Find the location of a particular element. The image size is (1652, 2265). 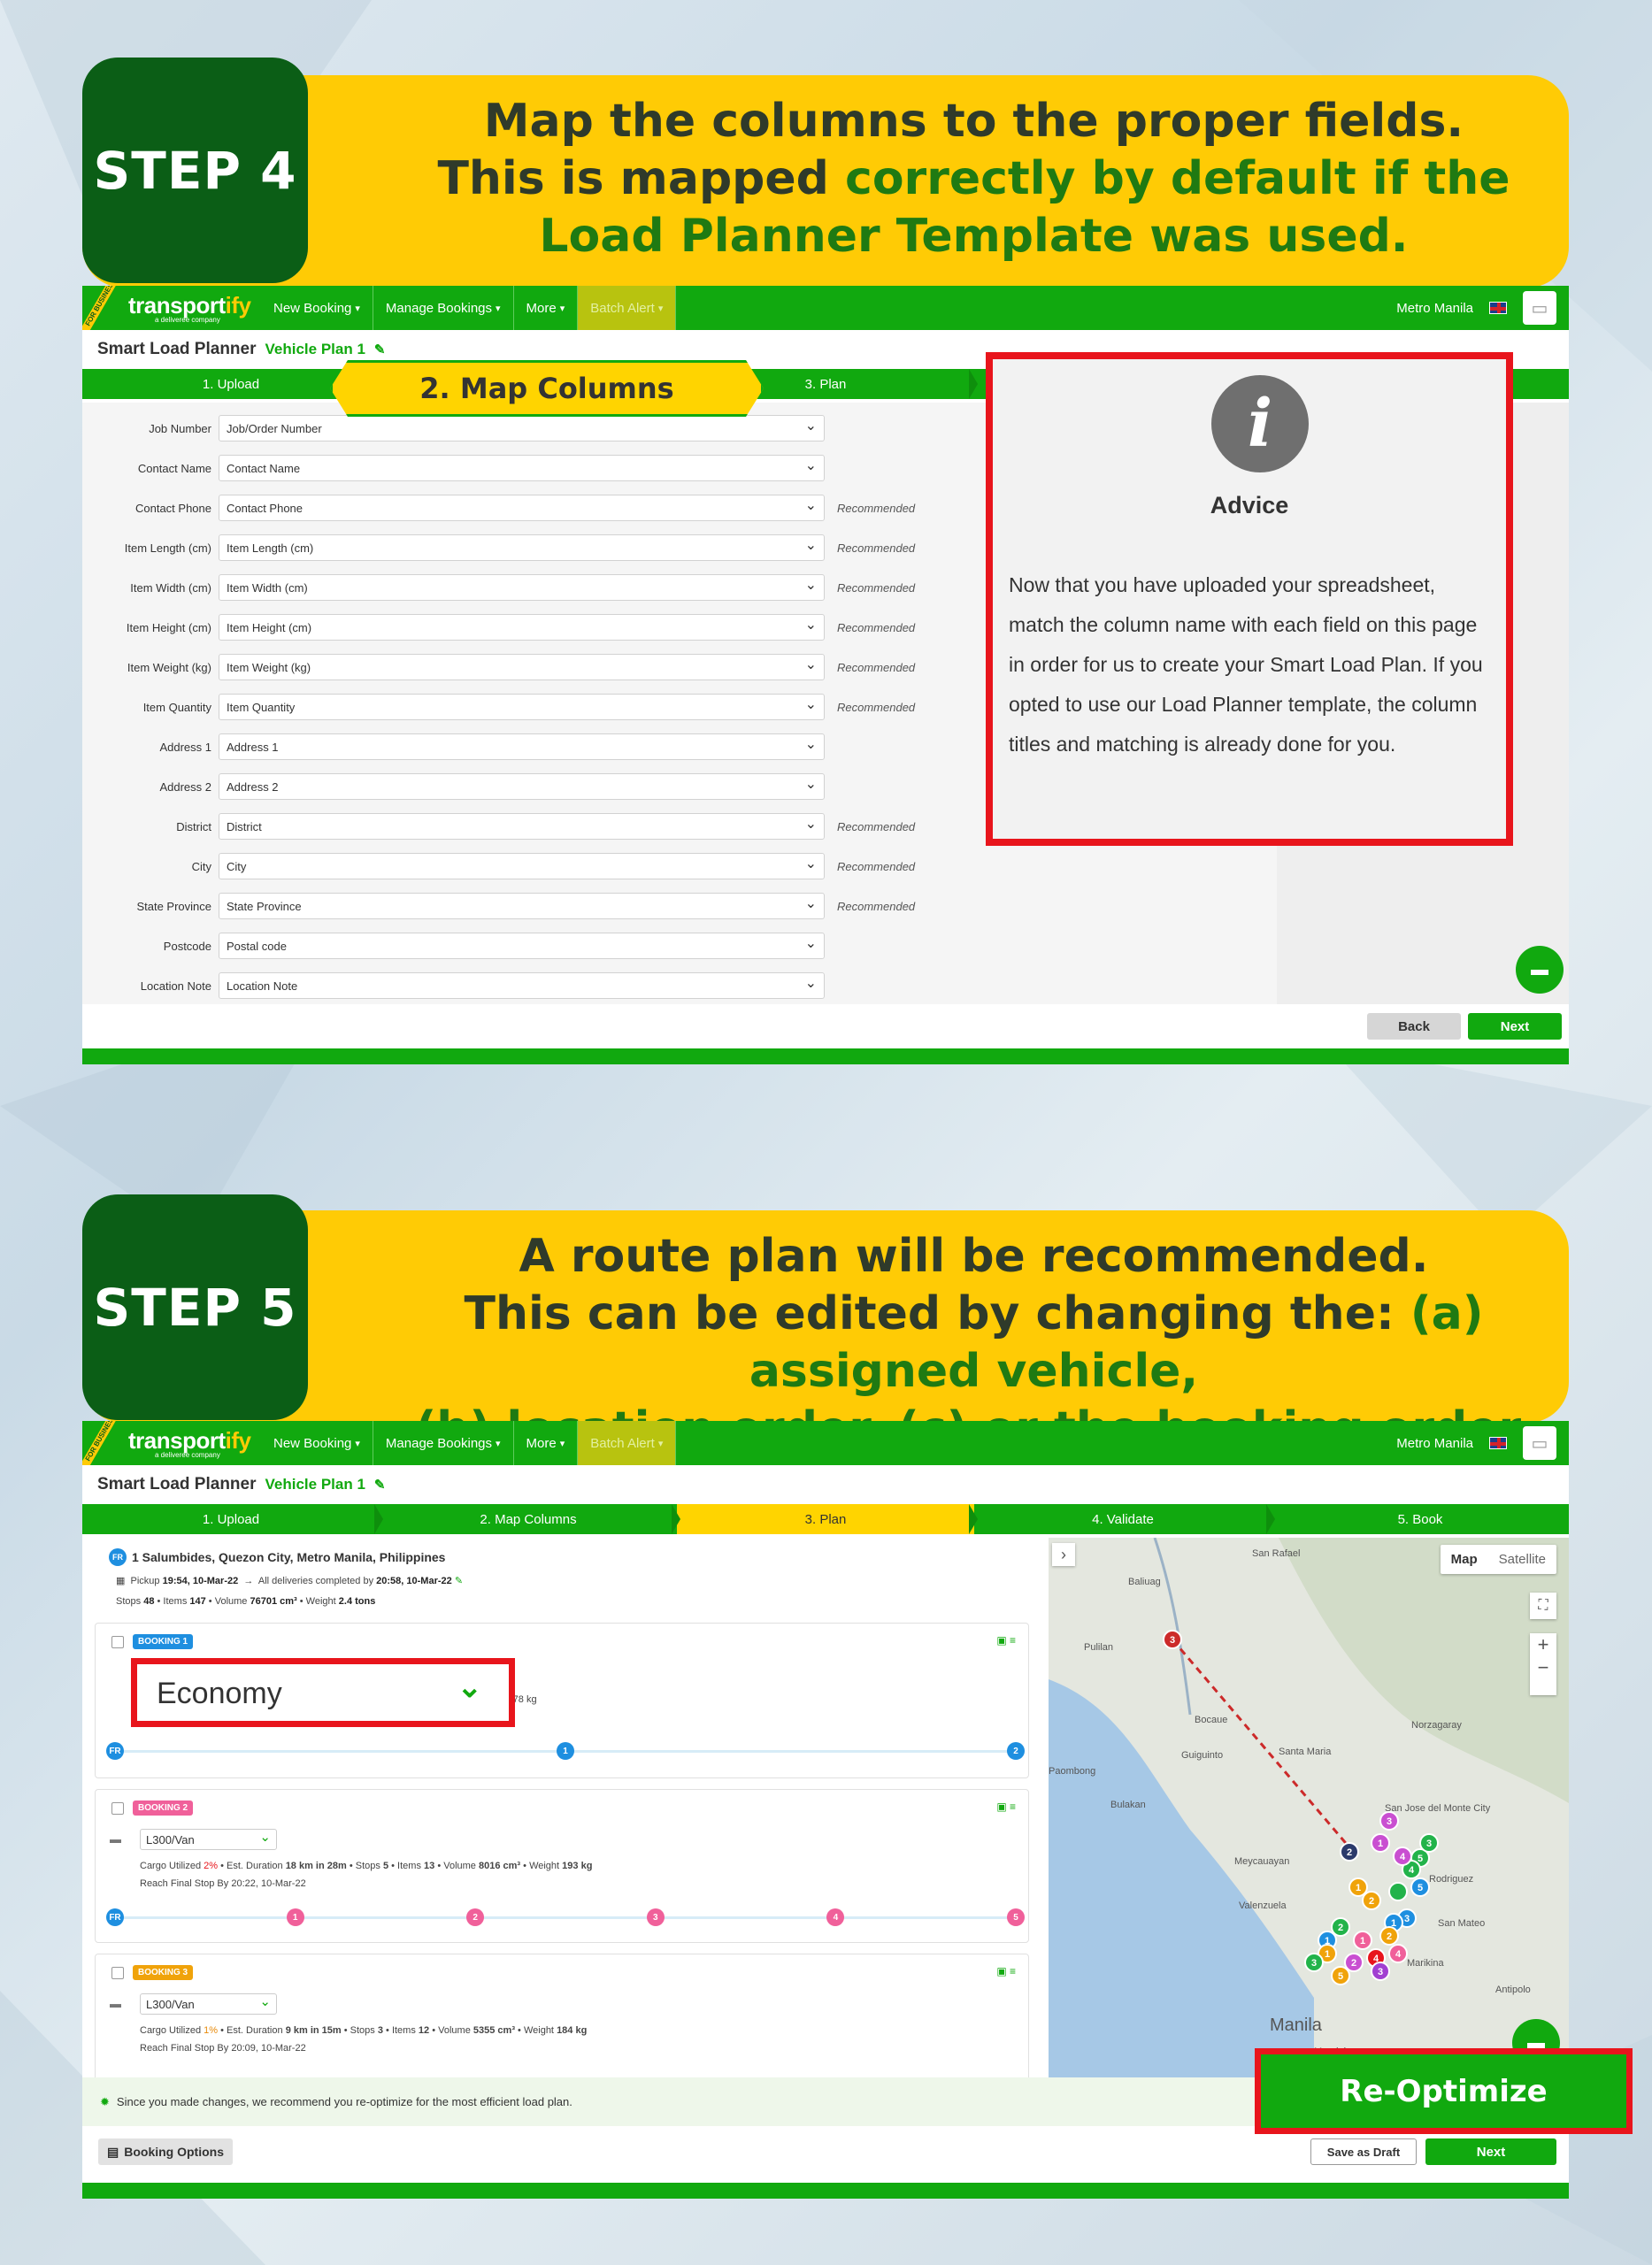

column-select: Item Width (cm) is located at coordinates (522, 587).